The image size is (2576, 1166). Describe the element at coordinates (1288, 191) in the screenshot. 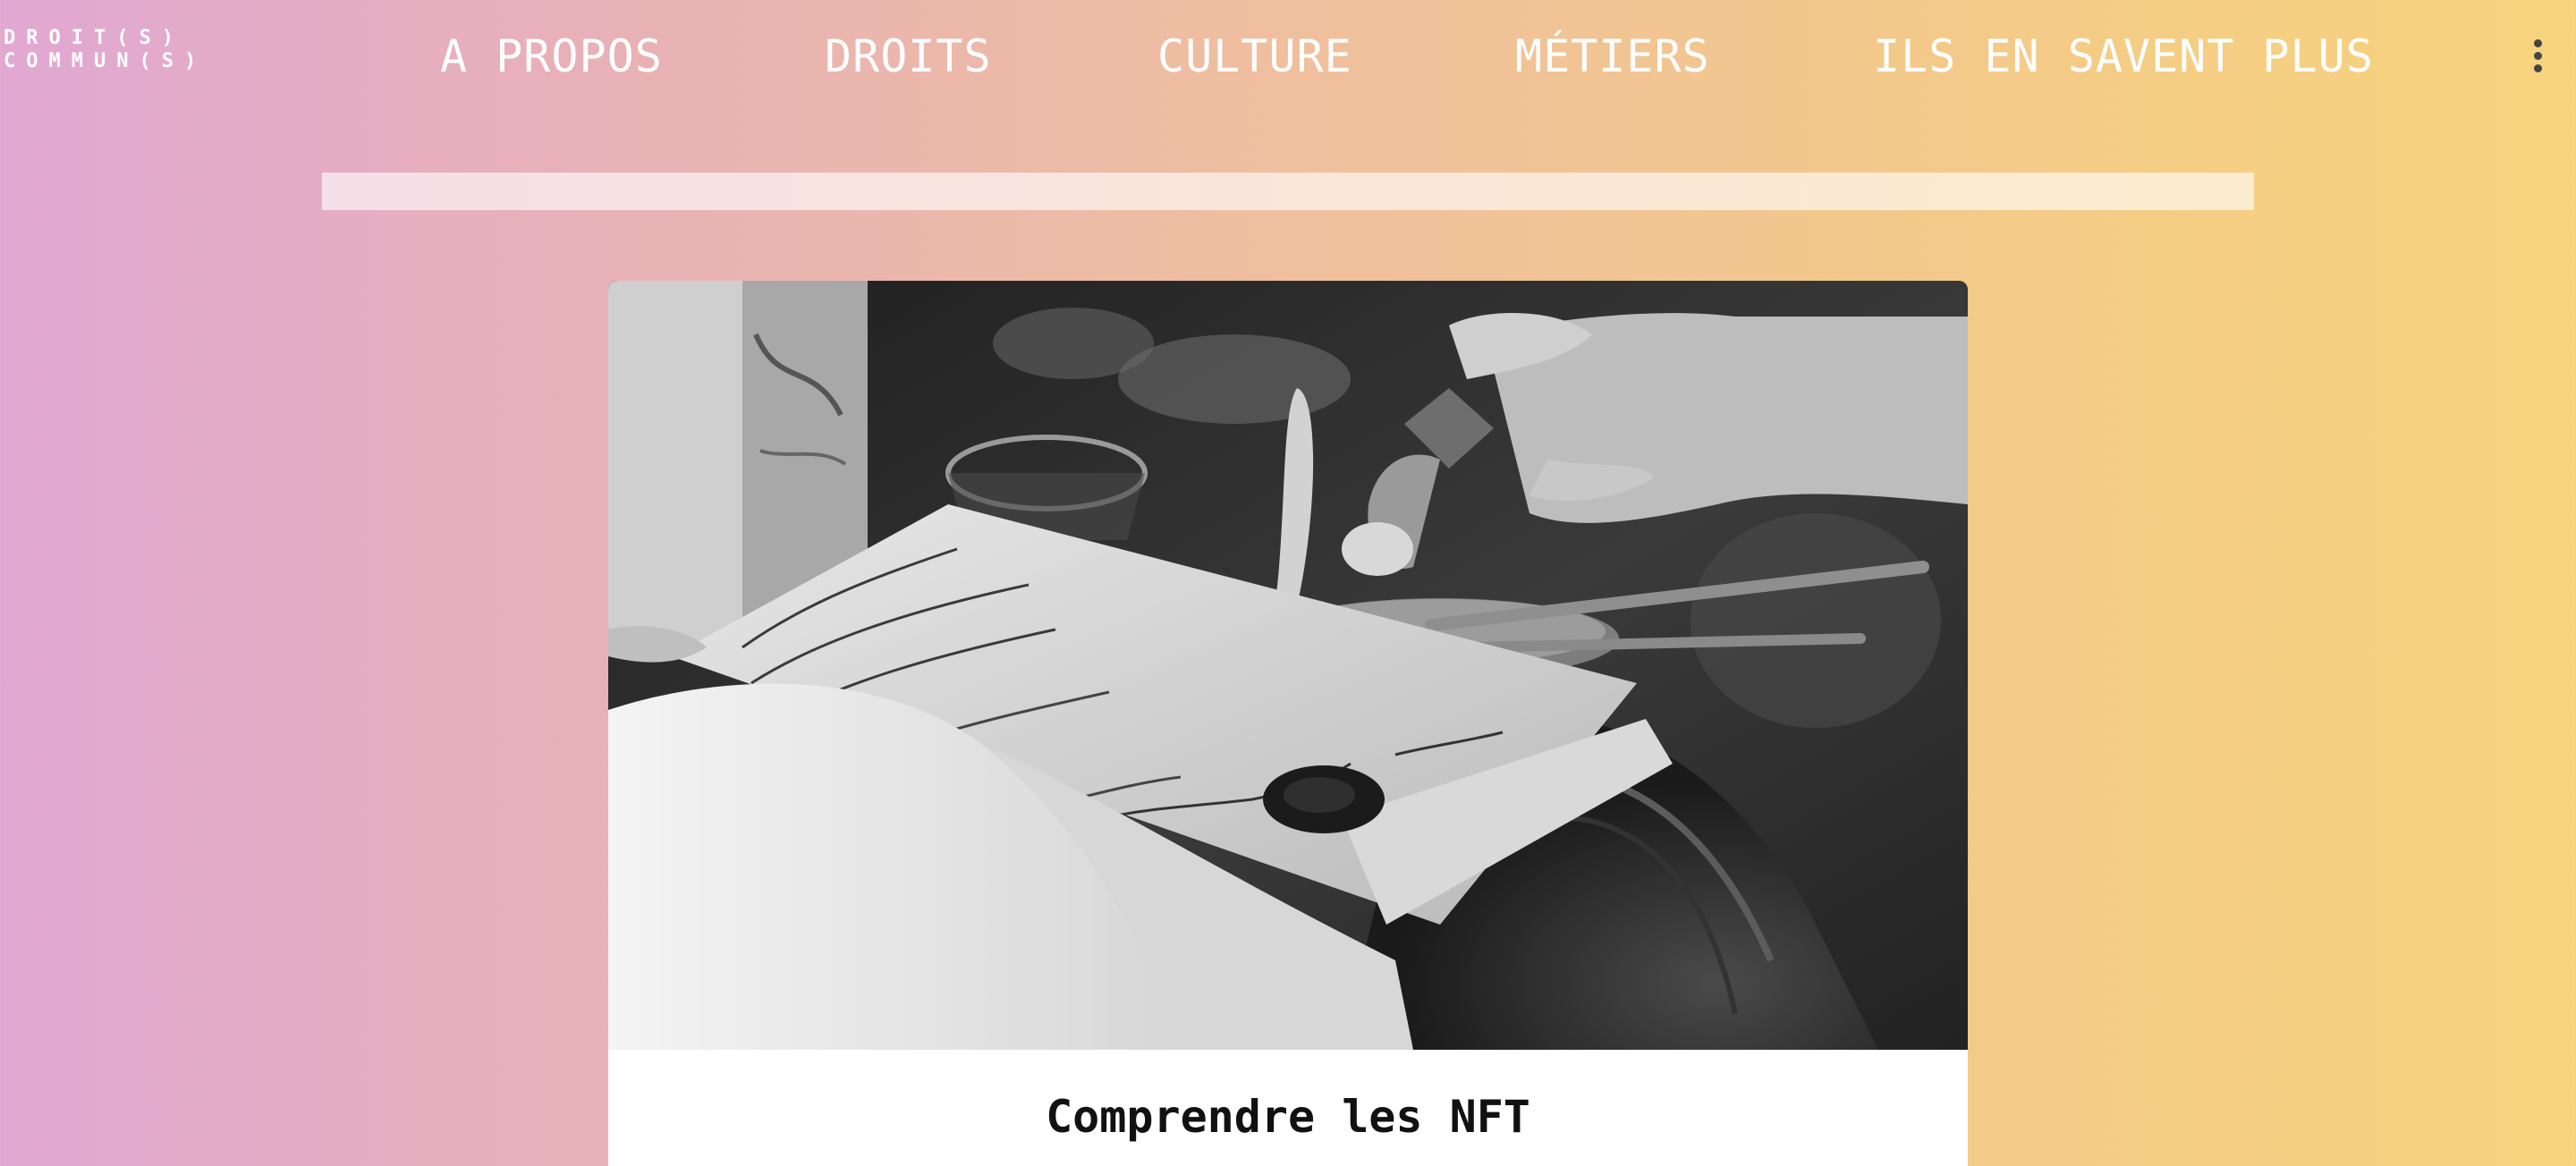

I see `search-input` at that location.